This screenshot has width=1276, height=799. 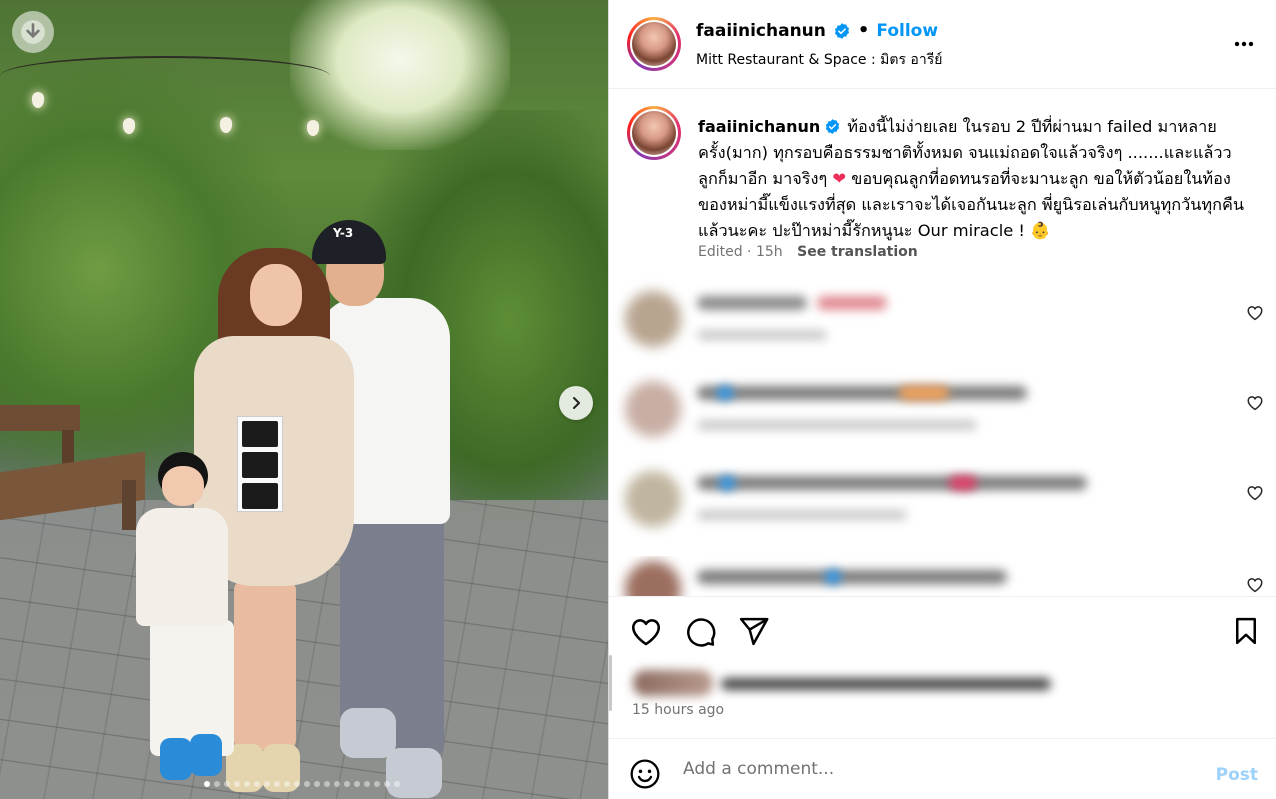 I want to click on baby-emoji: 👶, so click(x=1040, y=230).